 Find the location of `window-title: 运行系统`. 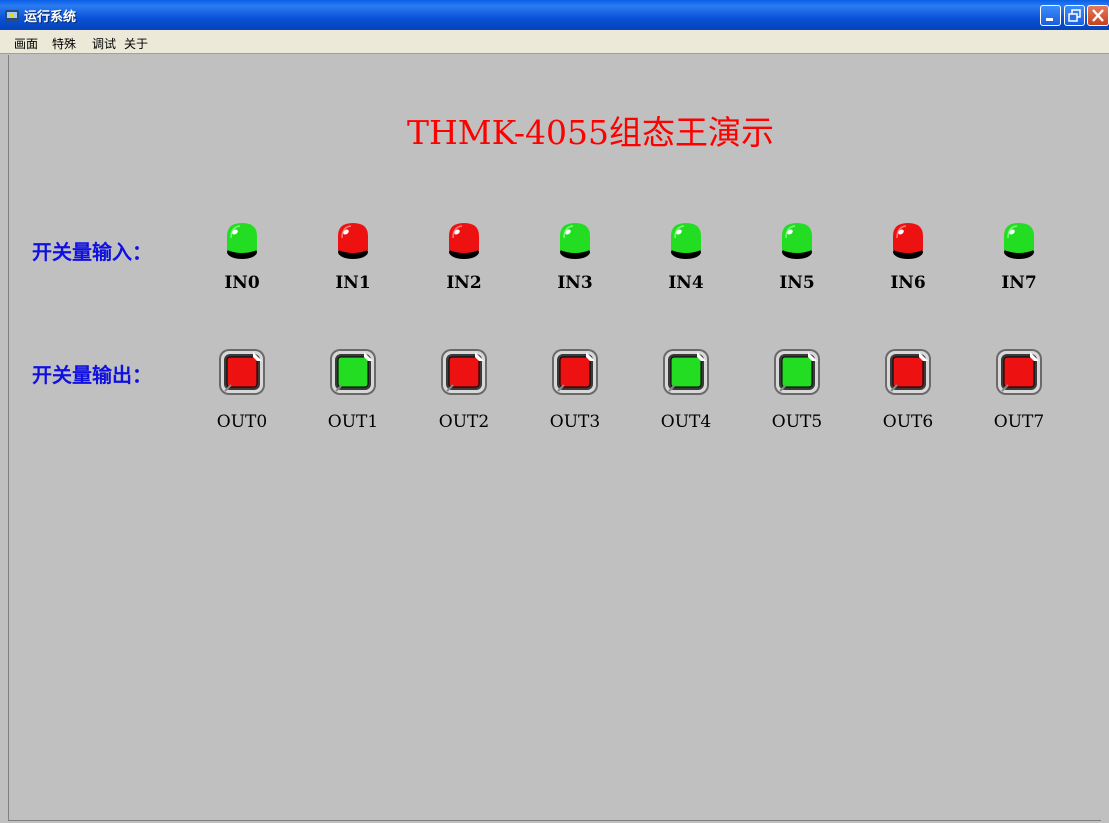

window-title: 运行系统 is located at coordinates (50, 17).